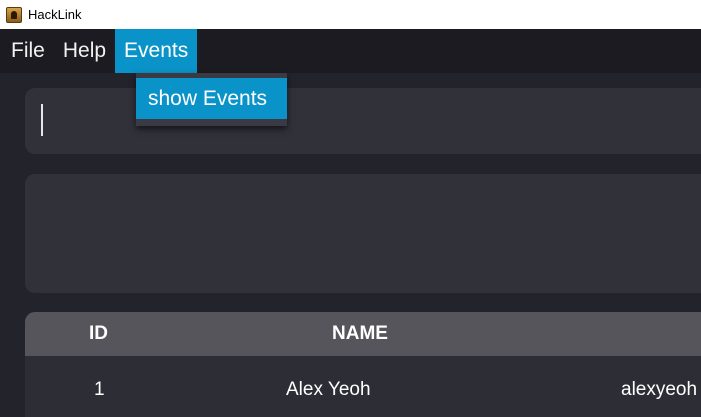 The image size is (701, 417). What do you see at coordinates (14, 14) in the screenshot?
I see `app-icon` at bounding box center [14, 14].